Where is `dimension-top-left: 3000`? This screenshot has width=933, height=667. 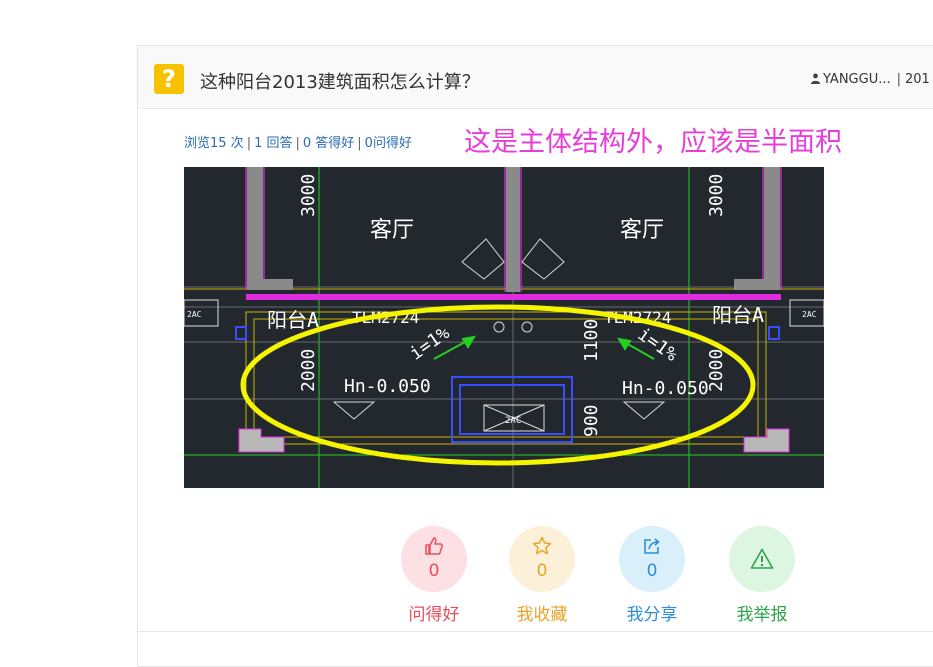 dimension-top-left: 3000 is located at coordinates (308, 195).